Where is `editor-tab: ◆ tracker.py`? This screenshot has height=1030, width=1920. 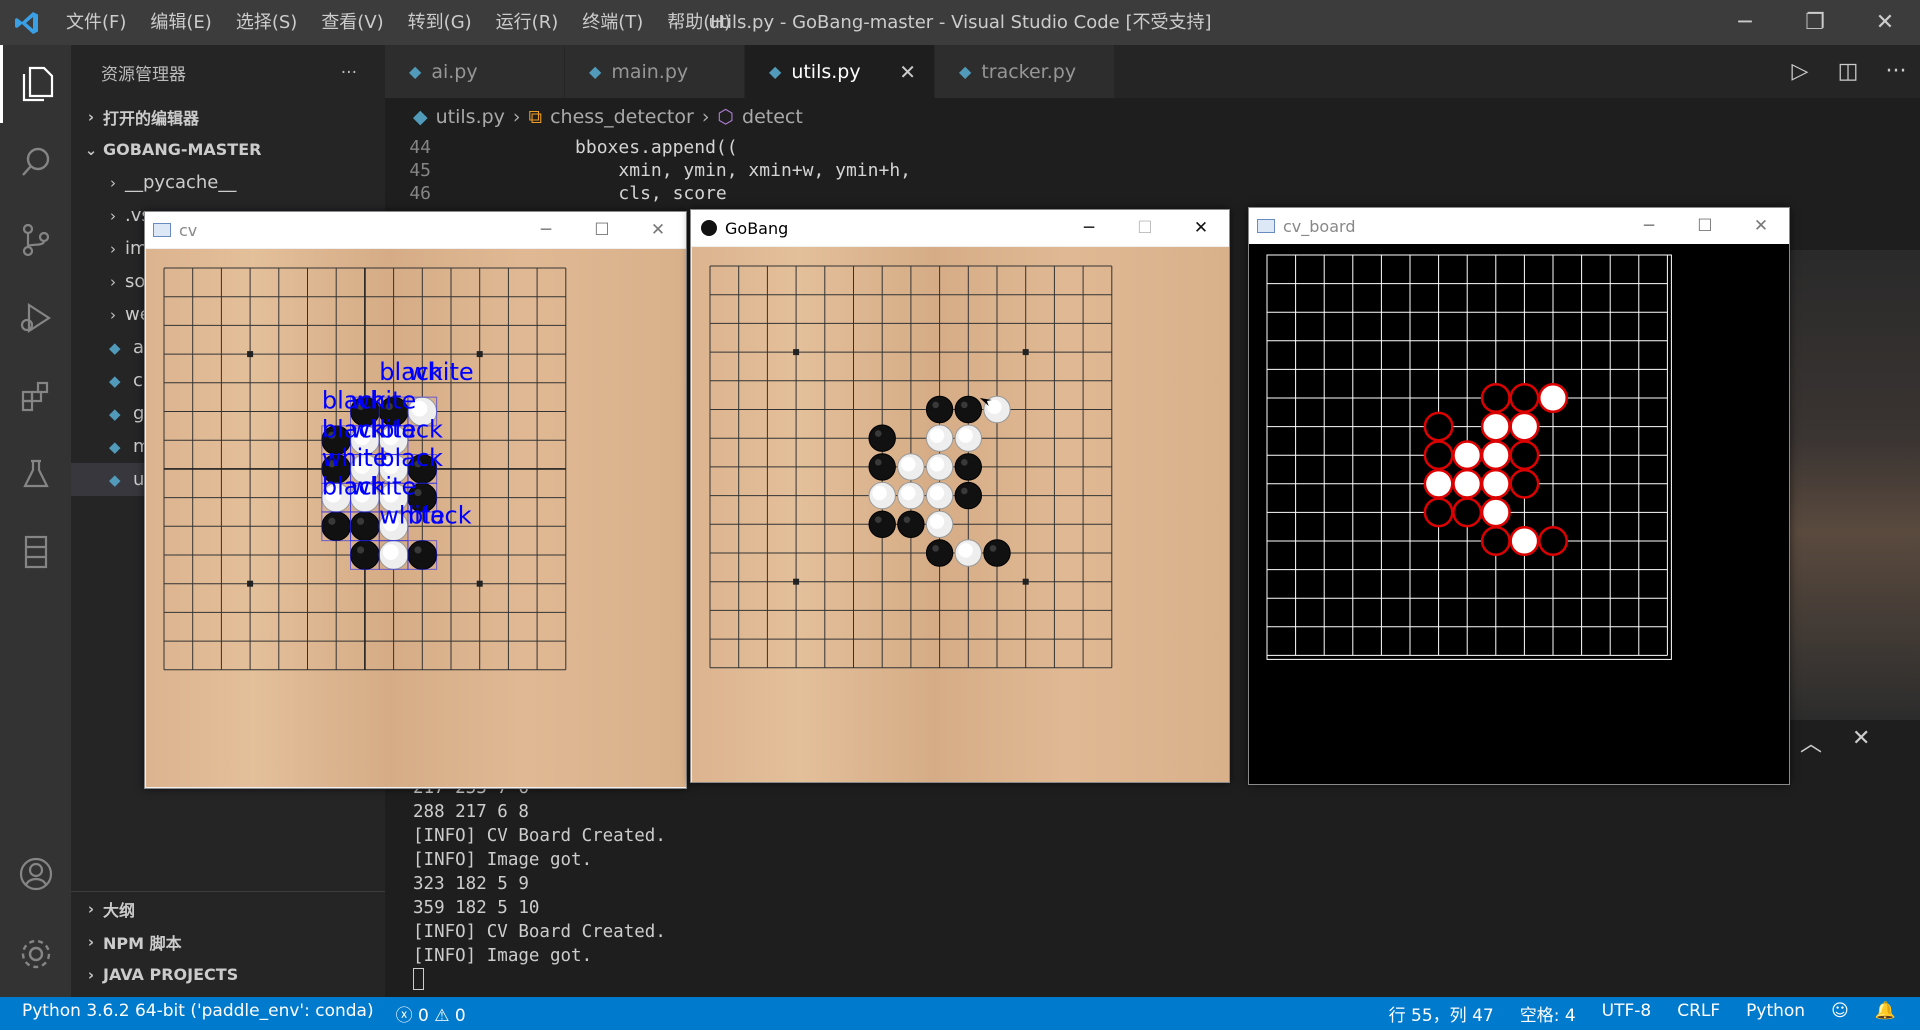 editor-tab: ◆ tracker.py is located at coordinates (1025, 71).